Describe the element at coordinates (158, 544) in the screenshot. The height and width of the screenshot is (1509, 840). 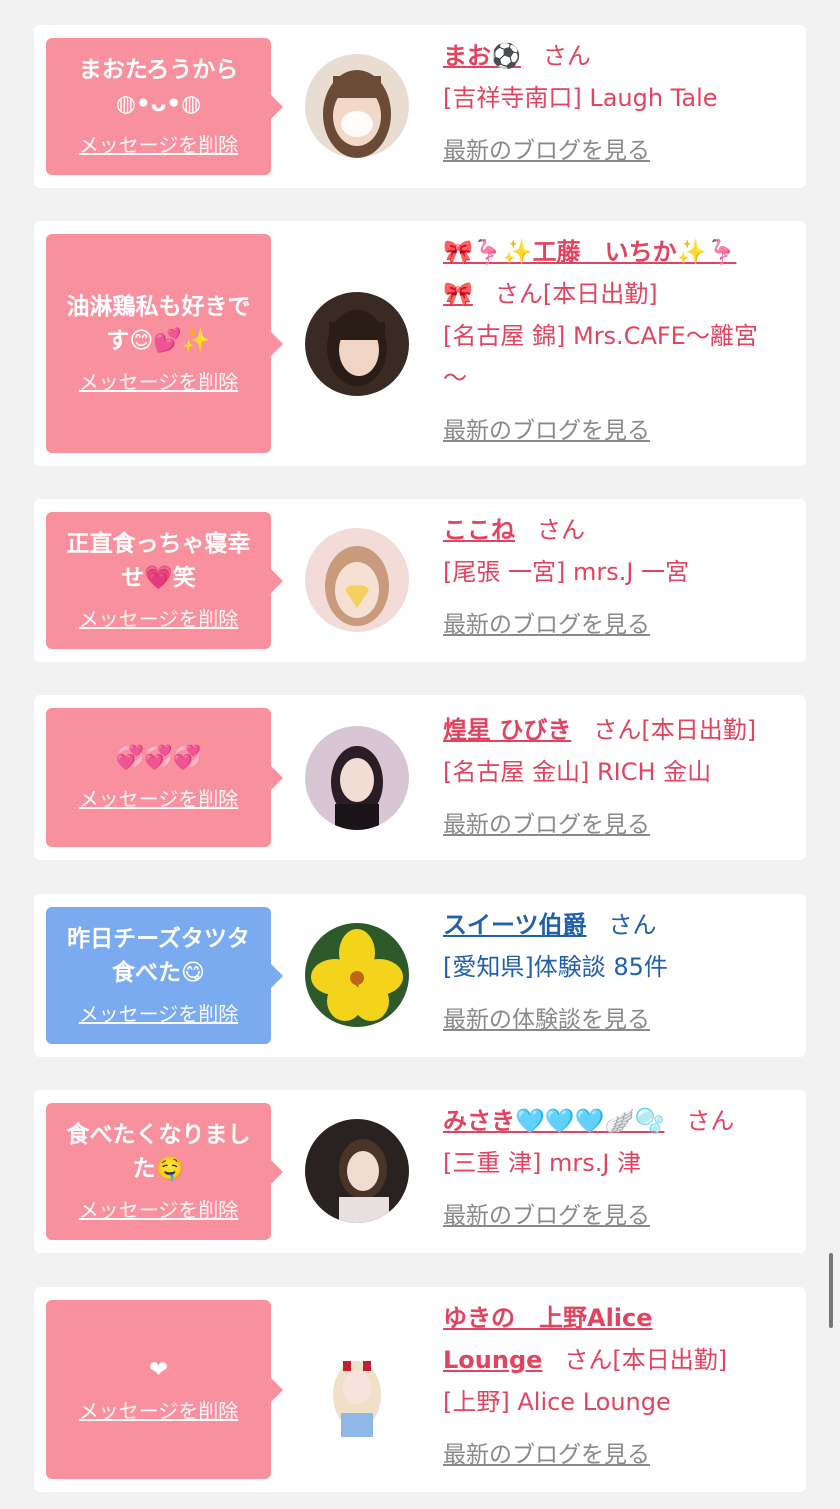
I see `message-text-line1: 正直食っちゃ寝幸` at that location.